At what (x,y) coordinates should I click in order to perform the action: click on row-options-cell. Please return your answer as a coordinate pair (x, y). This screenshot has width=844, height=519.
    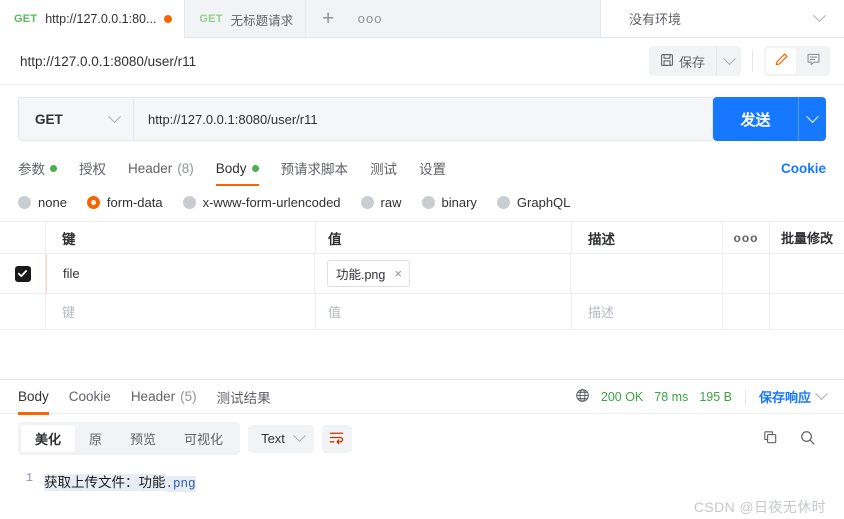
    Looking at the image, I should click on (746, 273).